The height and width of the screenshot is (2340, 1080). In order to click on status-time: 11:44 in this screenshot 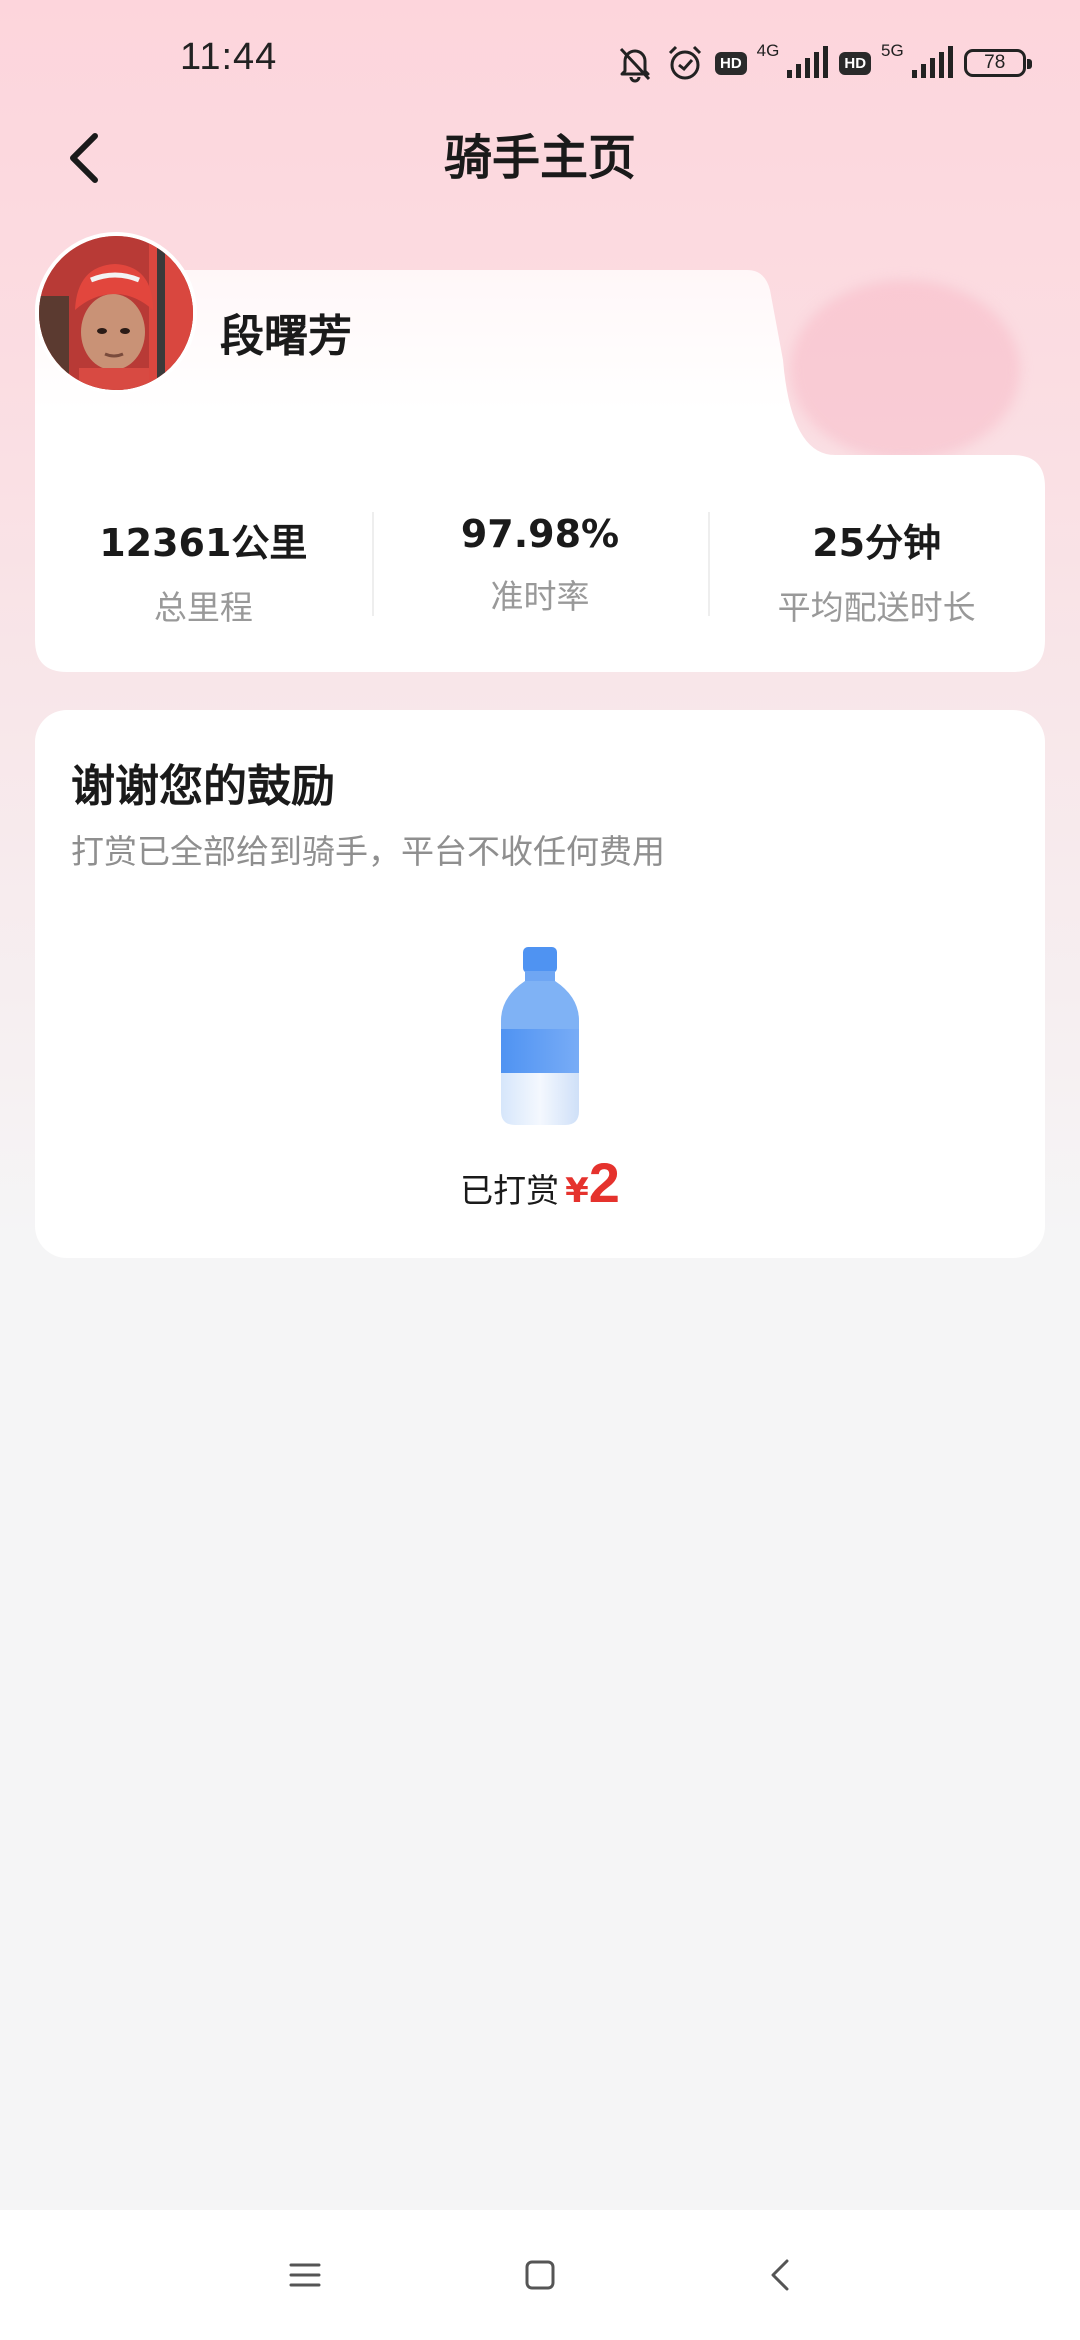, I will do `click(229, 57)`.